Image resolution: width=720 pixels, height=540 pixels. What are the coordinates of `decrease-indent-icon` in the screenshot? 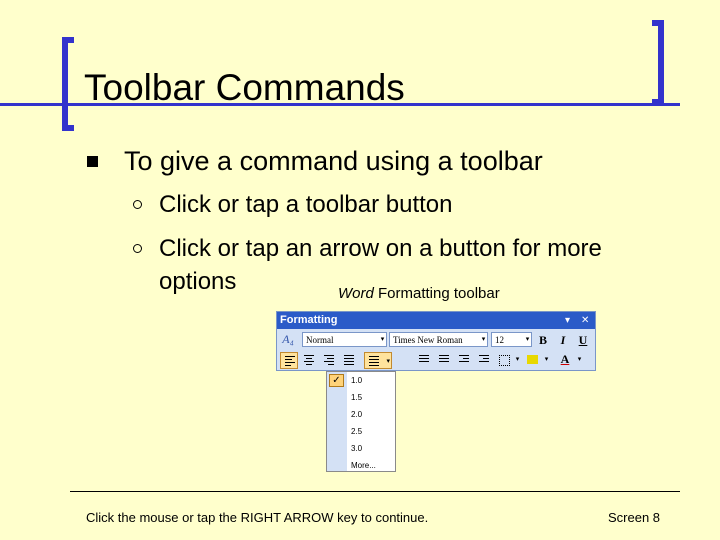 It's located at (464, 359).